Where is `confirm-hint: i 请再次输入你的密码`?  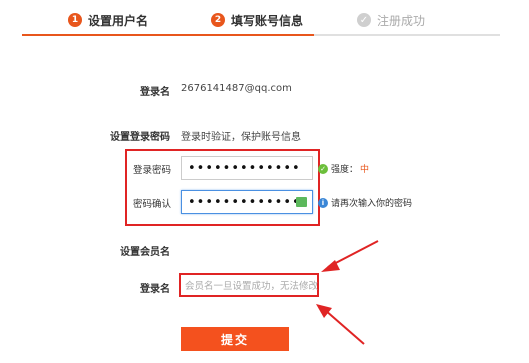
confirm-hint: i 请再次输入你的密码 is located at coordinates (365, 202).